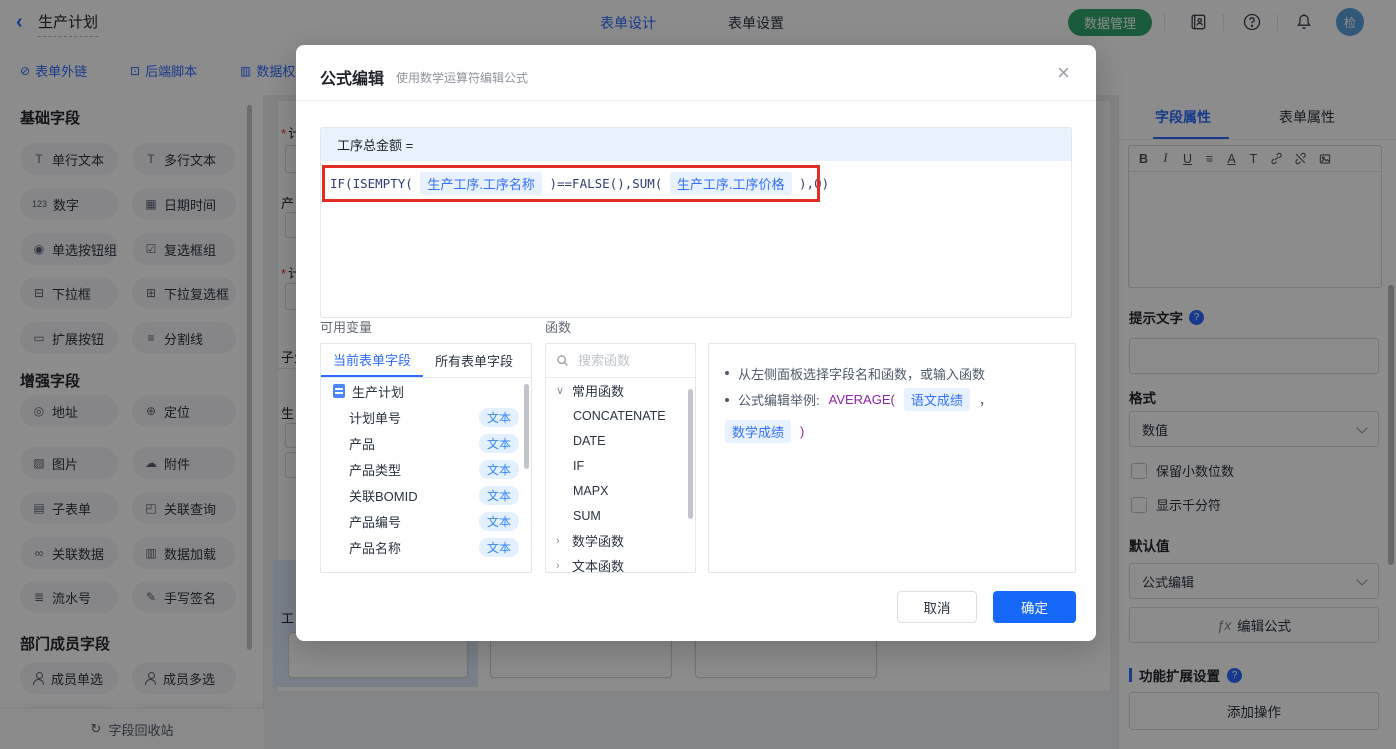 This screenshot has width=1396, height=749. I want to click on function-item: SUM, so click(620, 515).